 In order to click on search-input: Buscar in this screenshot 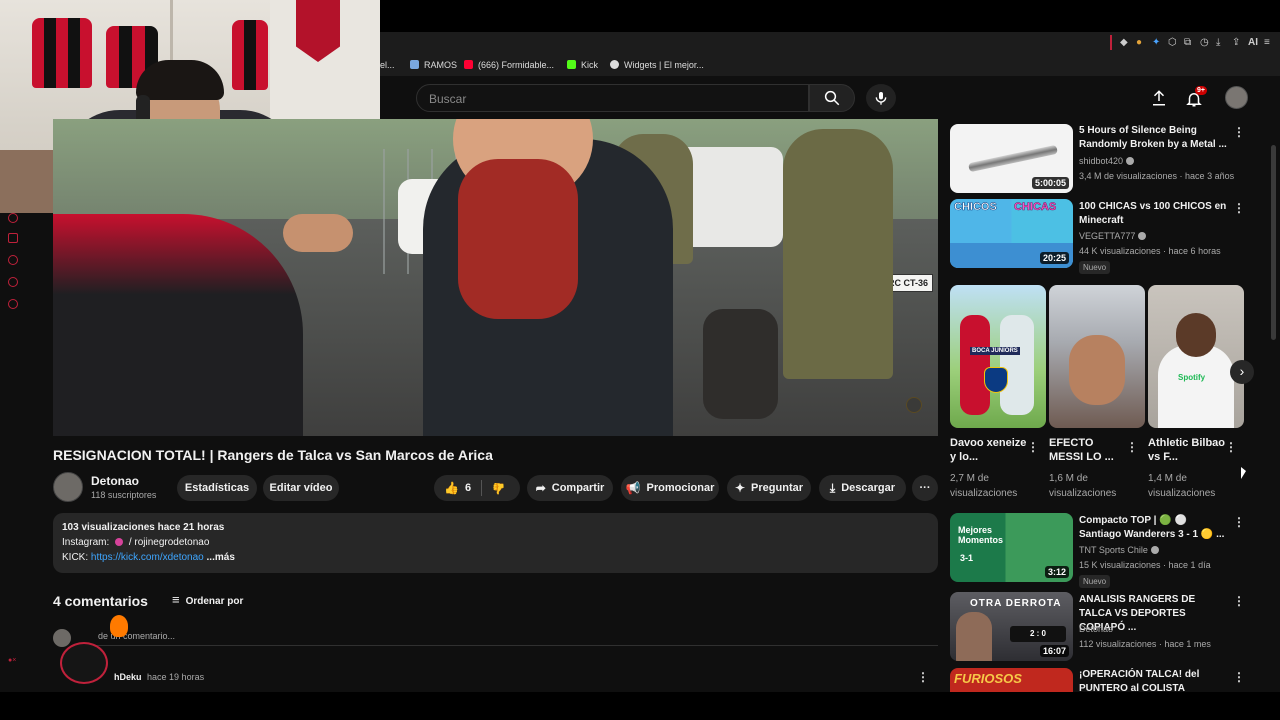, I will do `click(612, 98)`.